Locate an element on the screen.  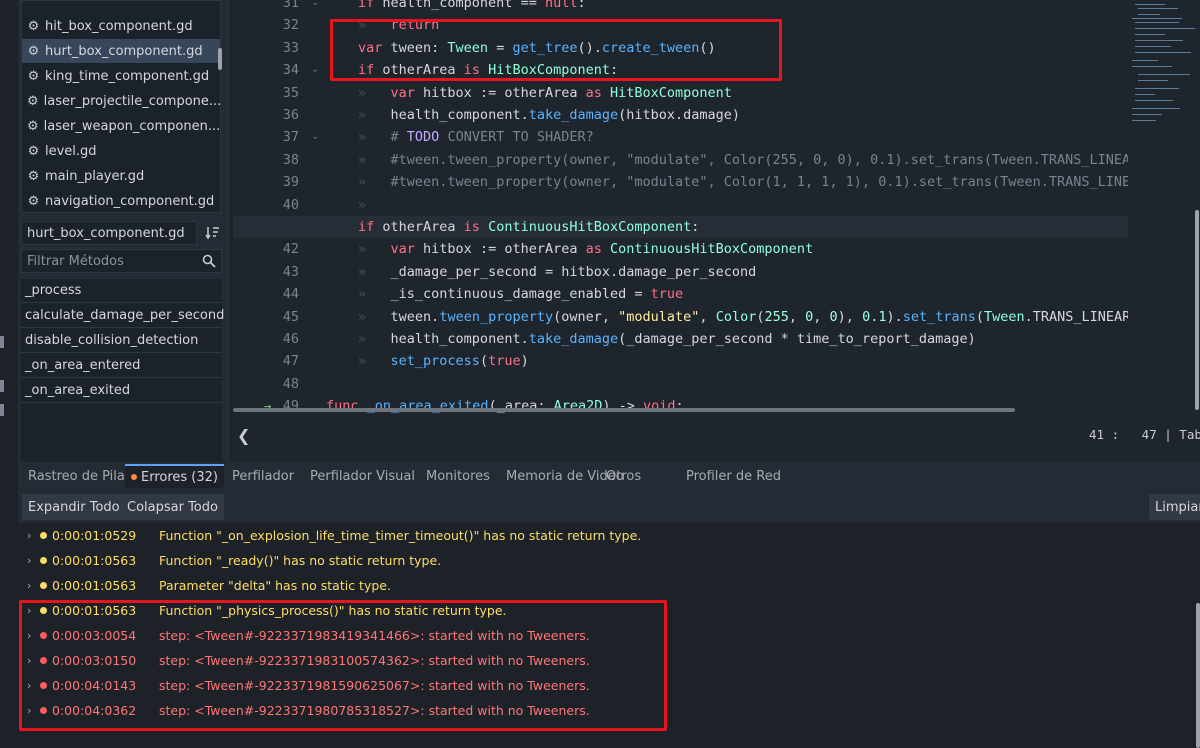
error-time: 0:00:01:0563 is located at coordinates (94, 560).